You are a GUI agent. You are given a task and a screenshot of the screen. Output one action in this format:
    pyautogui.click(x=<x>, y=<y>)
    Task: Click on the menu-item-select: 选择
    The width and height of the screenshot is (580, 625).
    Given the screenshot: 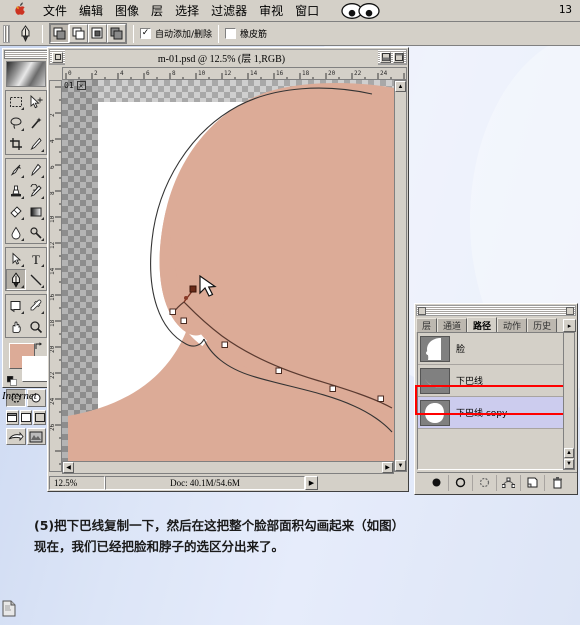 What is the action you would take?
    pyautogui.click(x=187, y=11)
    